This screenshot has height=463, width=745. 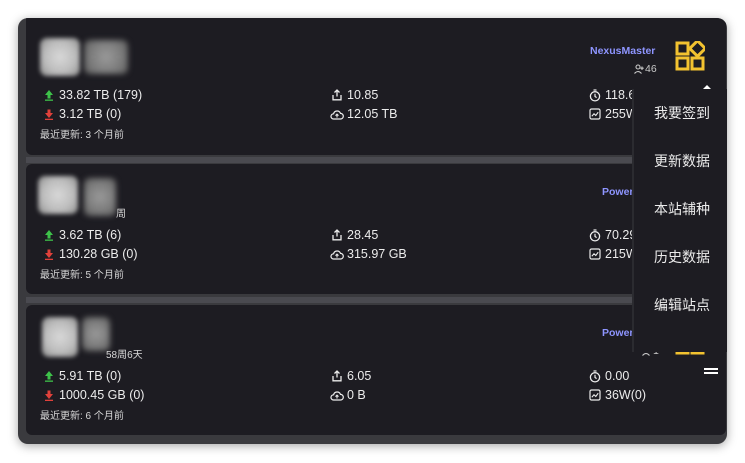 What do you see at coordinates (377, 254) in the screenshot?
I see `seeding-value: 315.97 GB` at bounding box center [377, 254].